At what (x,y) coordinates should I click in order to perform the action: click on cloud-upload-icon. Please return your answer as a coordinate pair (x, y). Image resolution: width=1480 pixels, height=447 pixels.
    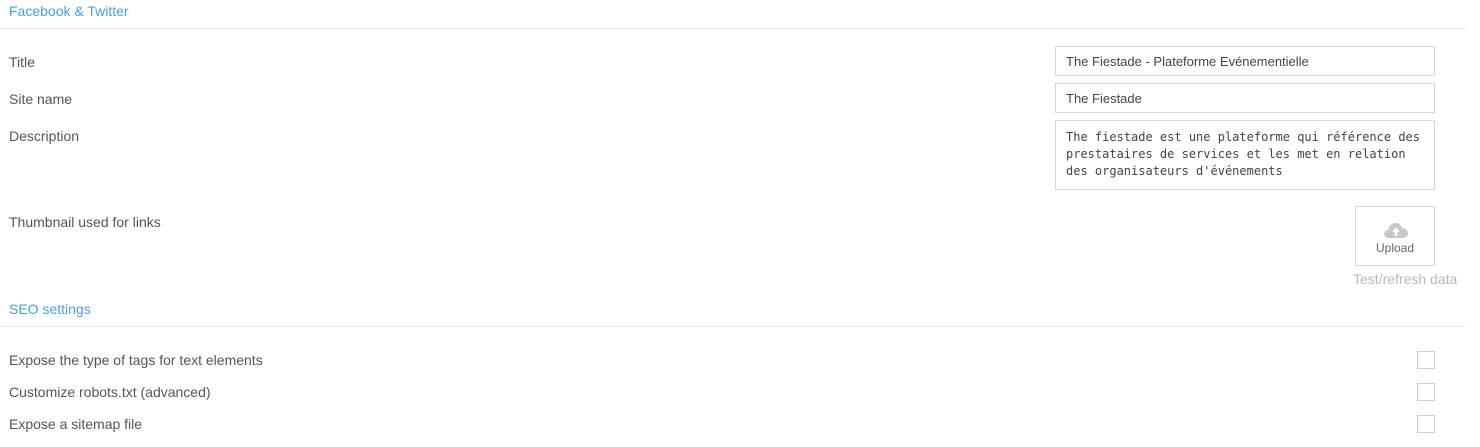
    Looking at the image, I should click on (1396, 230).